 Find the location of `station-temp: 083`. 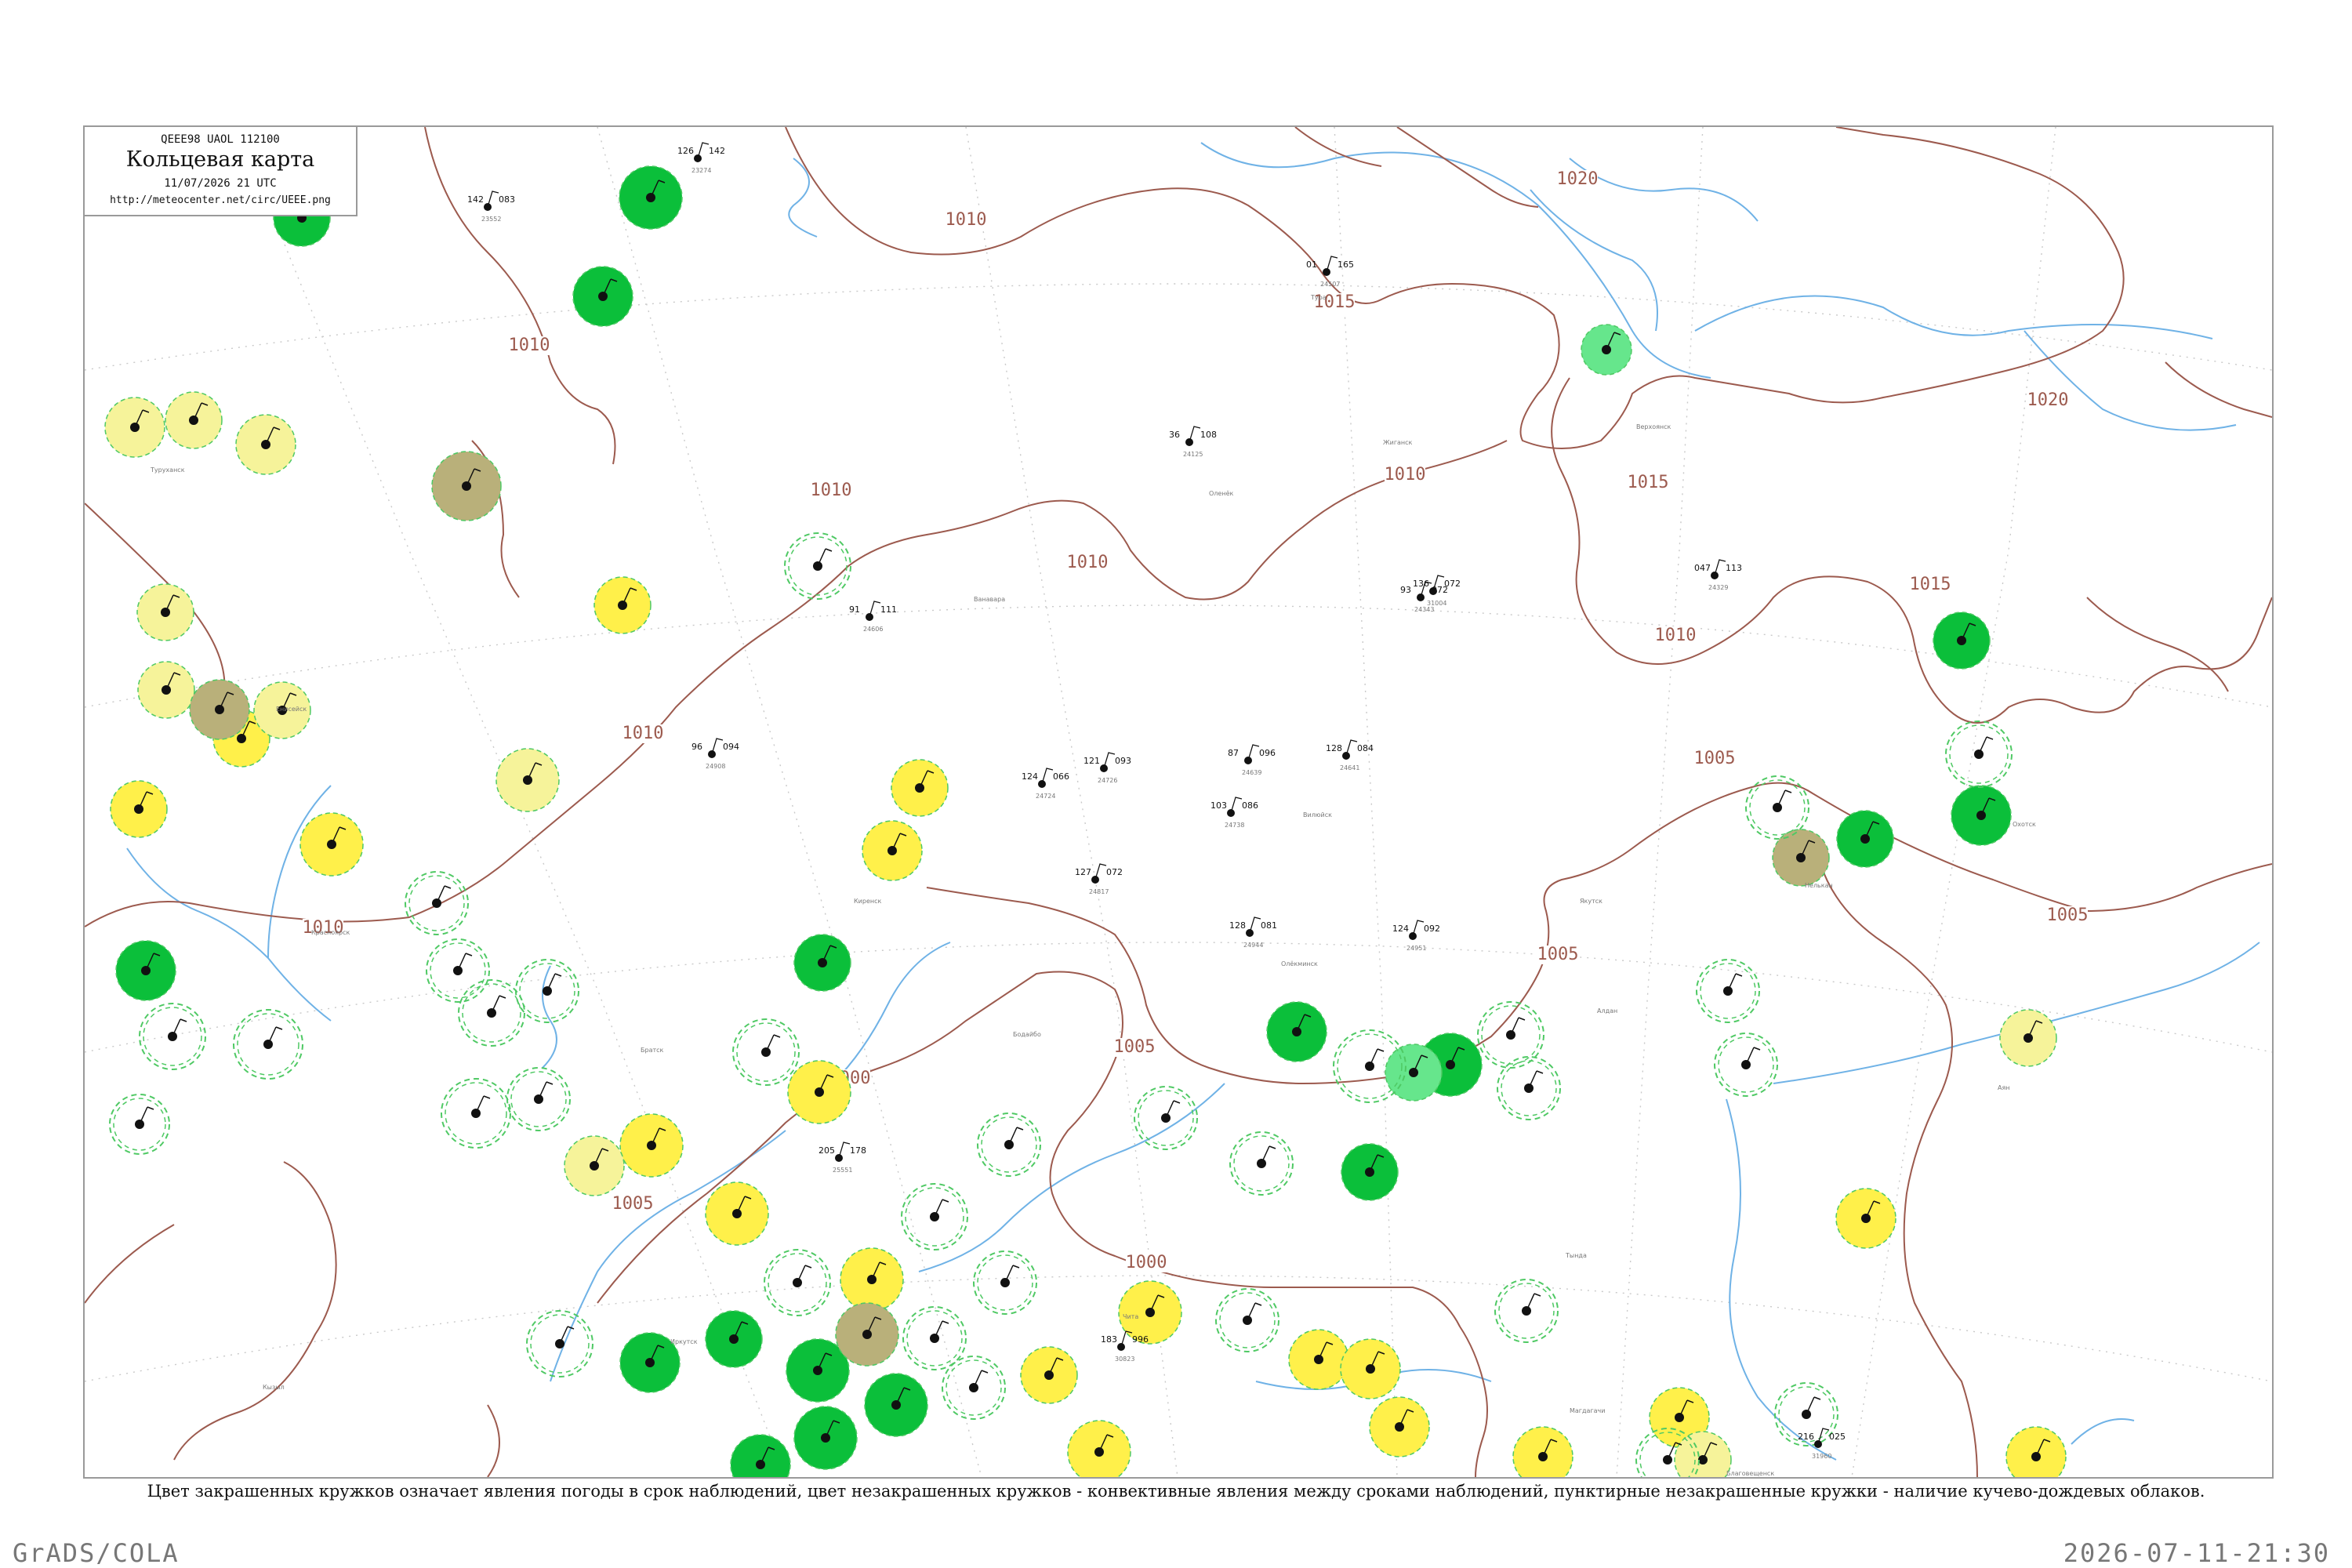

station-temp: 083 is located at coordinates (507, 199).